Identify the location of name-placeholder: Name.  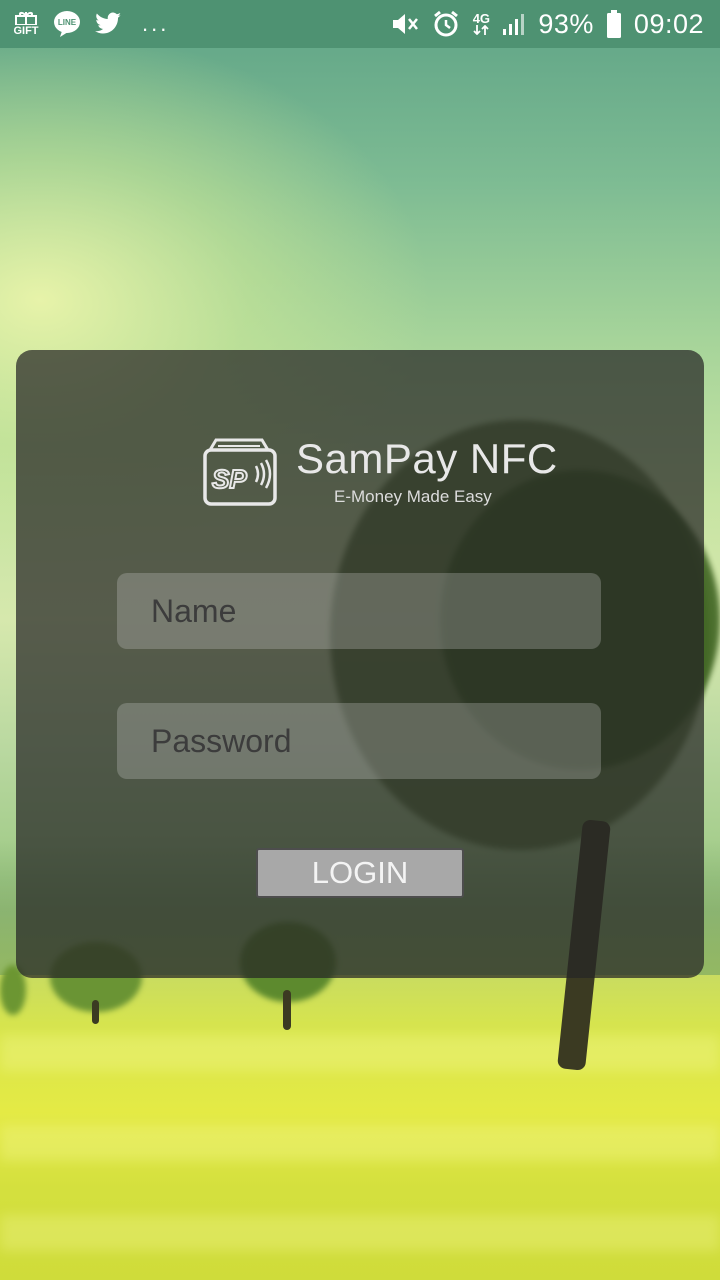
(194, 610).